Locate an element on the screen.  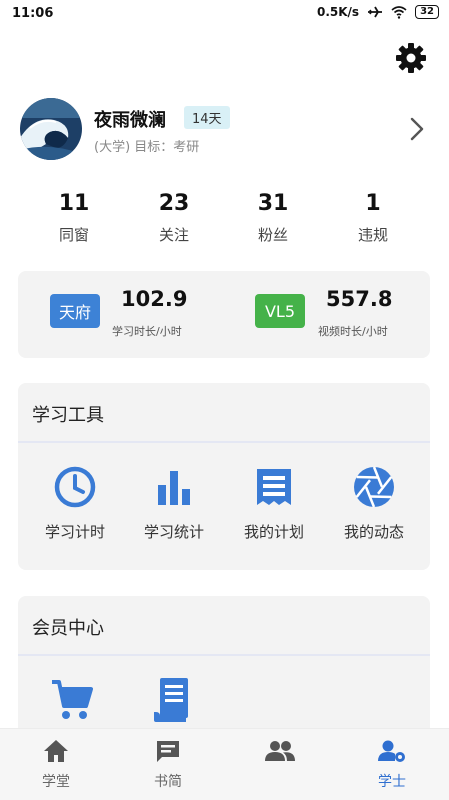
stat-classmates: 11 同窗 is located at coordinates (74, 217).